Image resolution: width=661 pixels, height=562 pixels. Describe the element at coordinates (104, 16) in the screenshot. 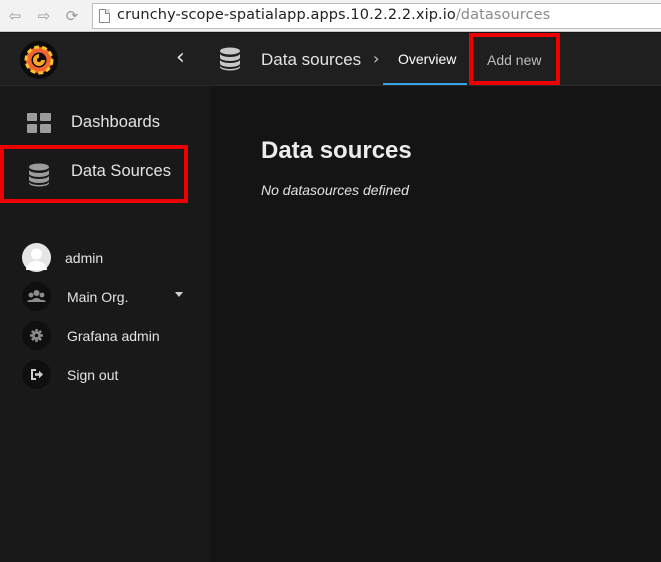

I see `page-icon` at that location.